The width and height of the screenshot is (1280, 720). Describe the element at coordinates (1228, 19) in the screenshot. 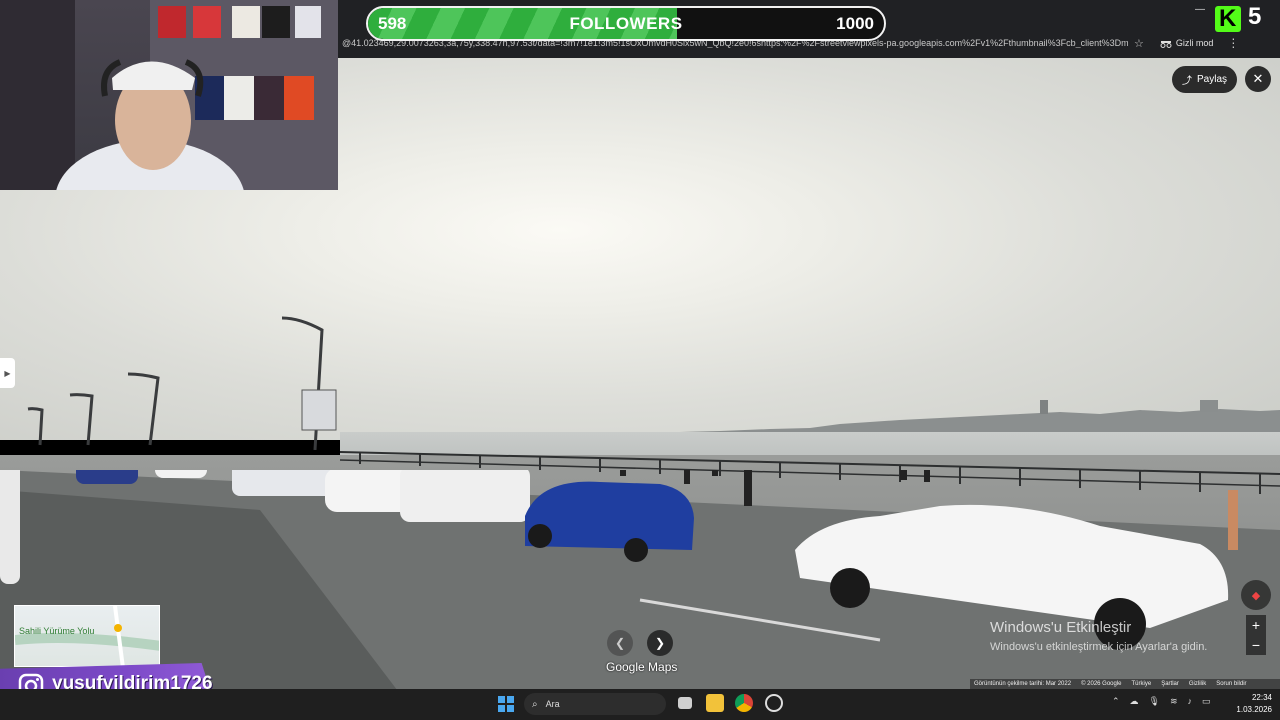

I see `kick-logo-icon: K` at that location.